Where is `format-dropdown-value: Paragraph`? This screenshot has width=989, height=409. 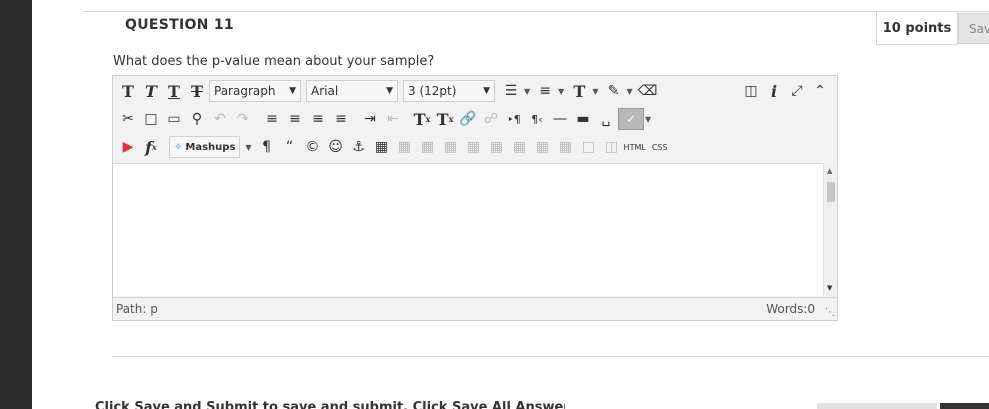
format-dropdown-value: Paragraph is located at coordinates (245, 91).